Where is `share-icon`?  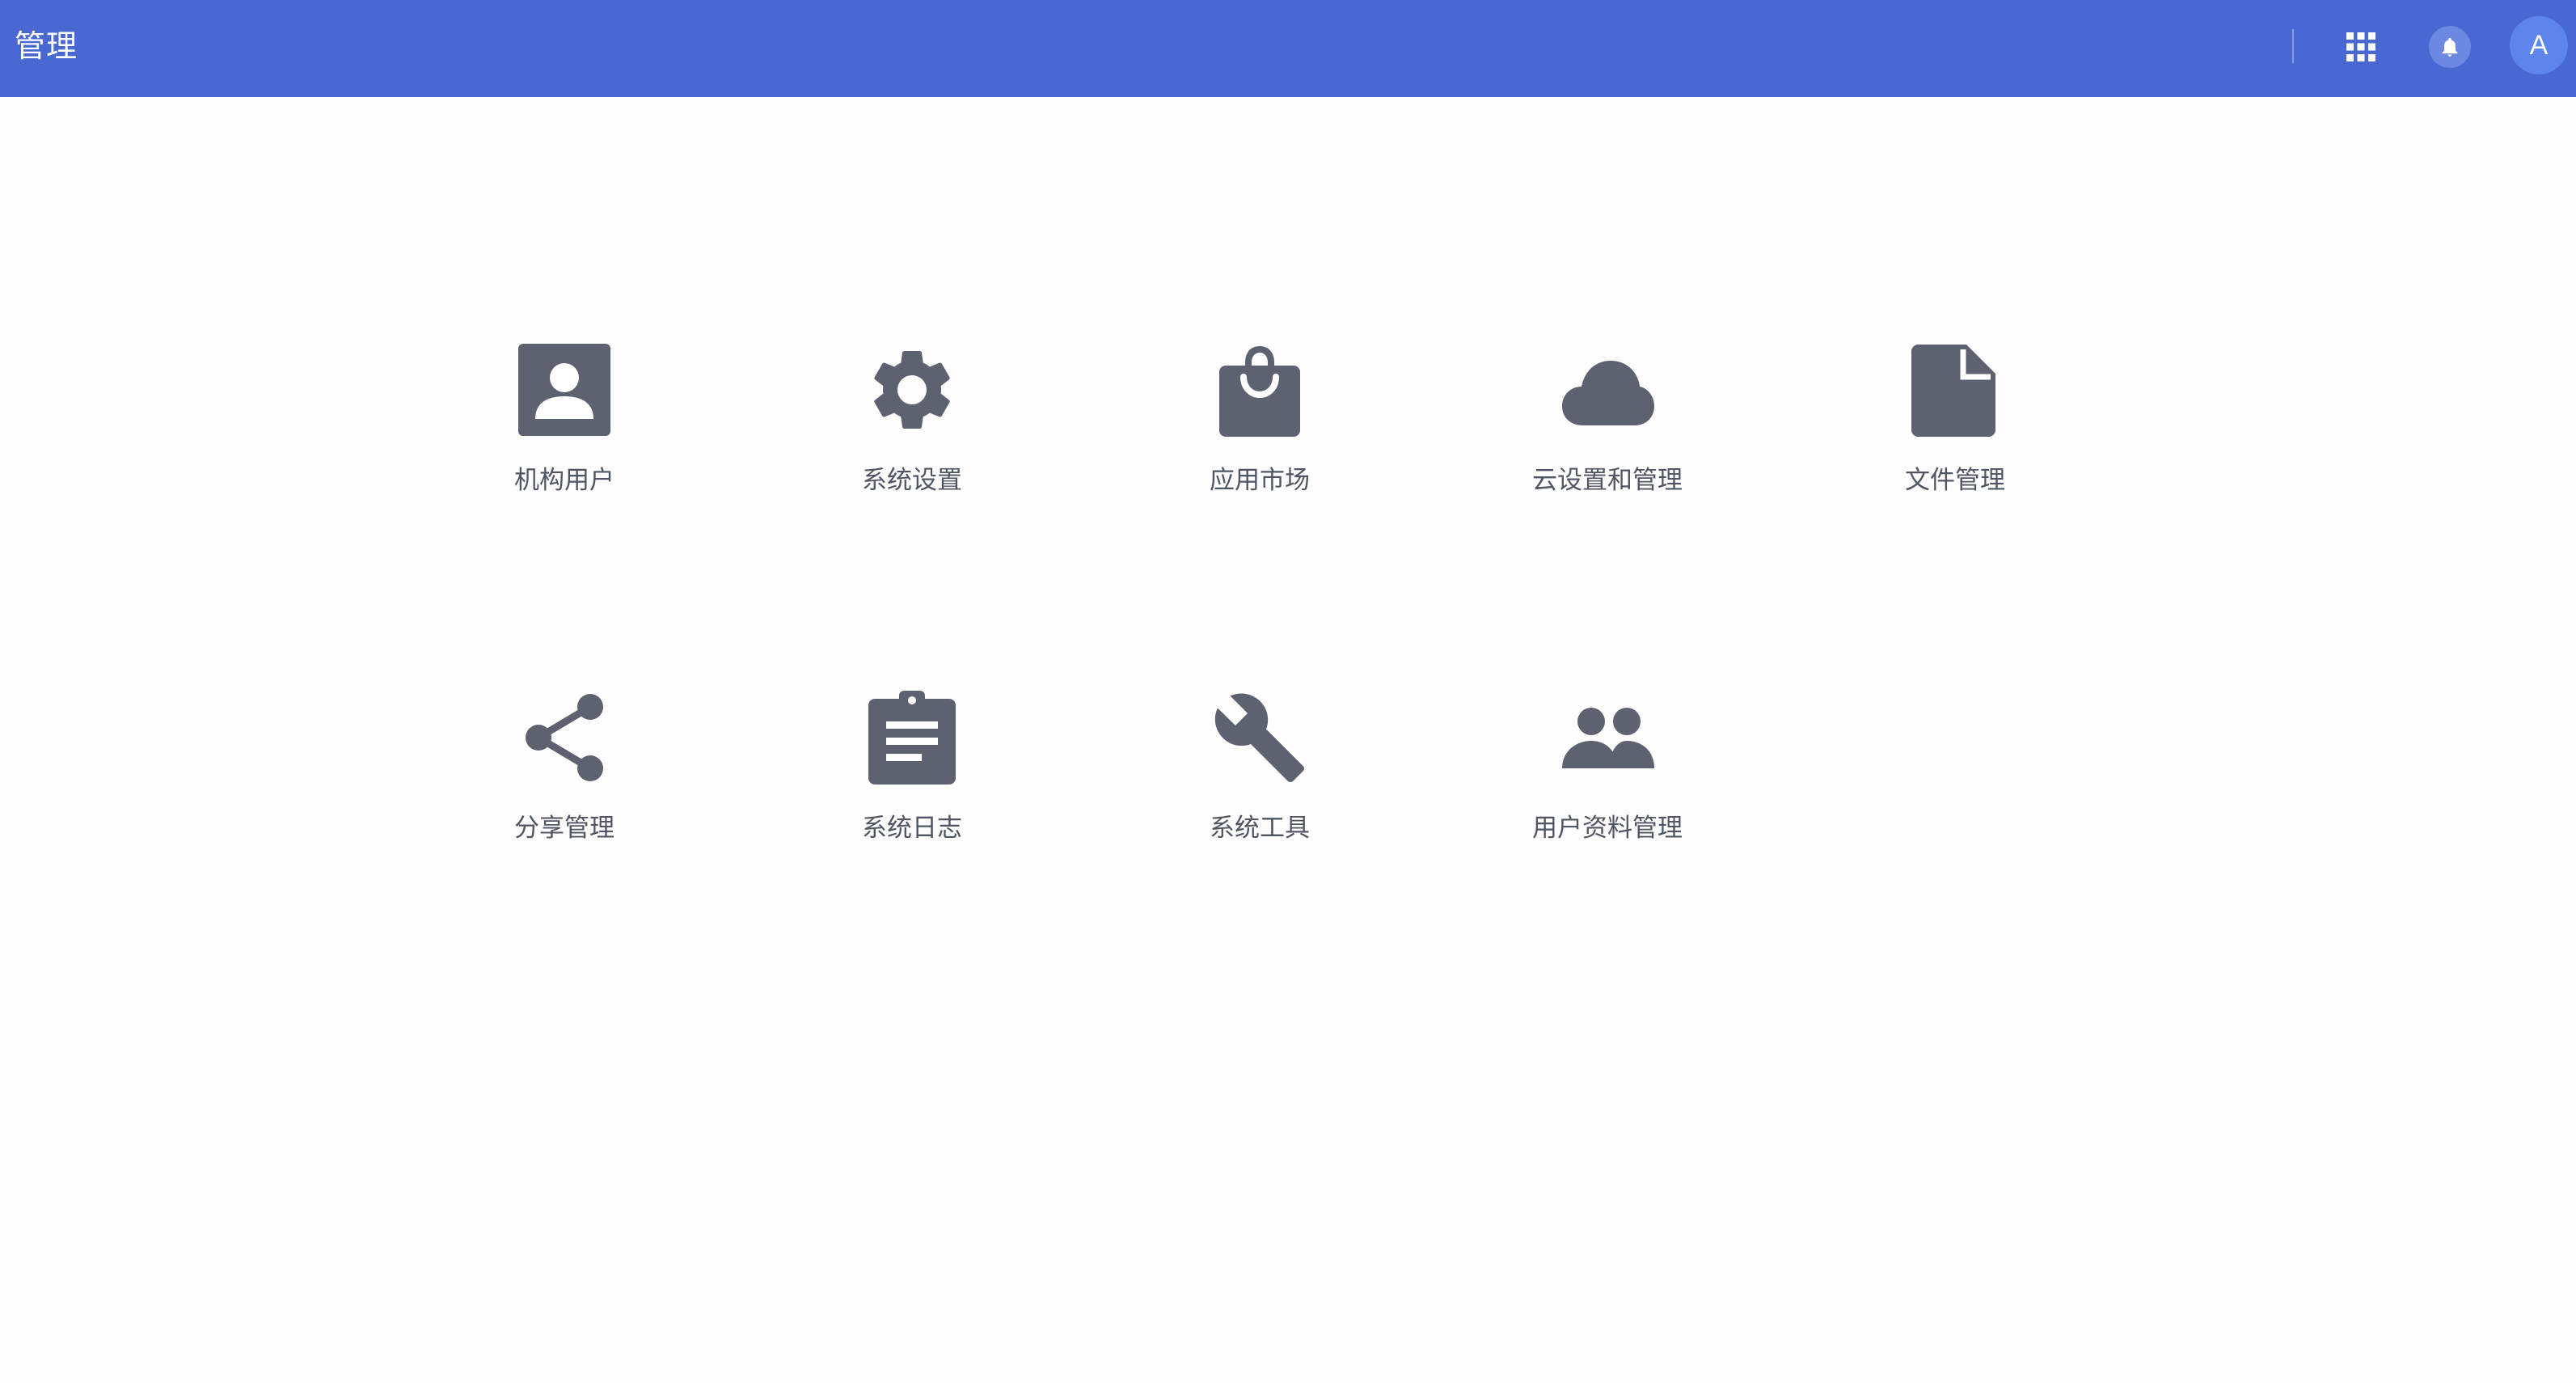 share-icon is located at coordinates (564, 737).